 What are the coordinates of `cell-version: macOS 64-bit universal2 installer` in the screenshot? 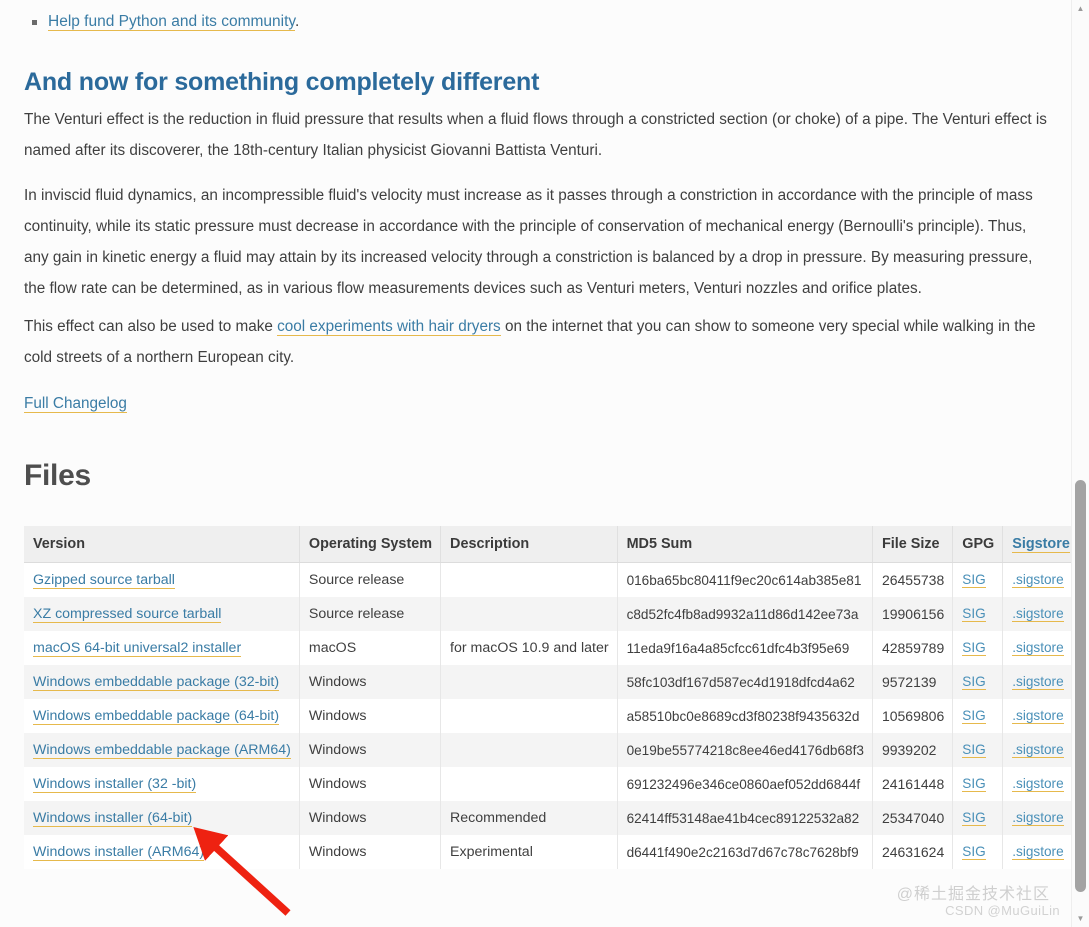 It's located at (162, 648).